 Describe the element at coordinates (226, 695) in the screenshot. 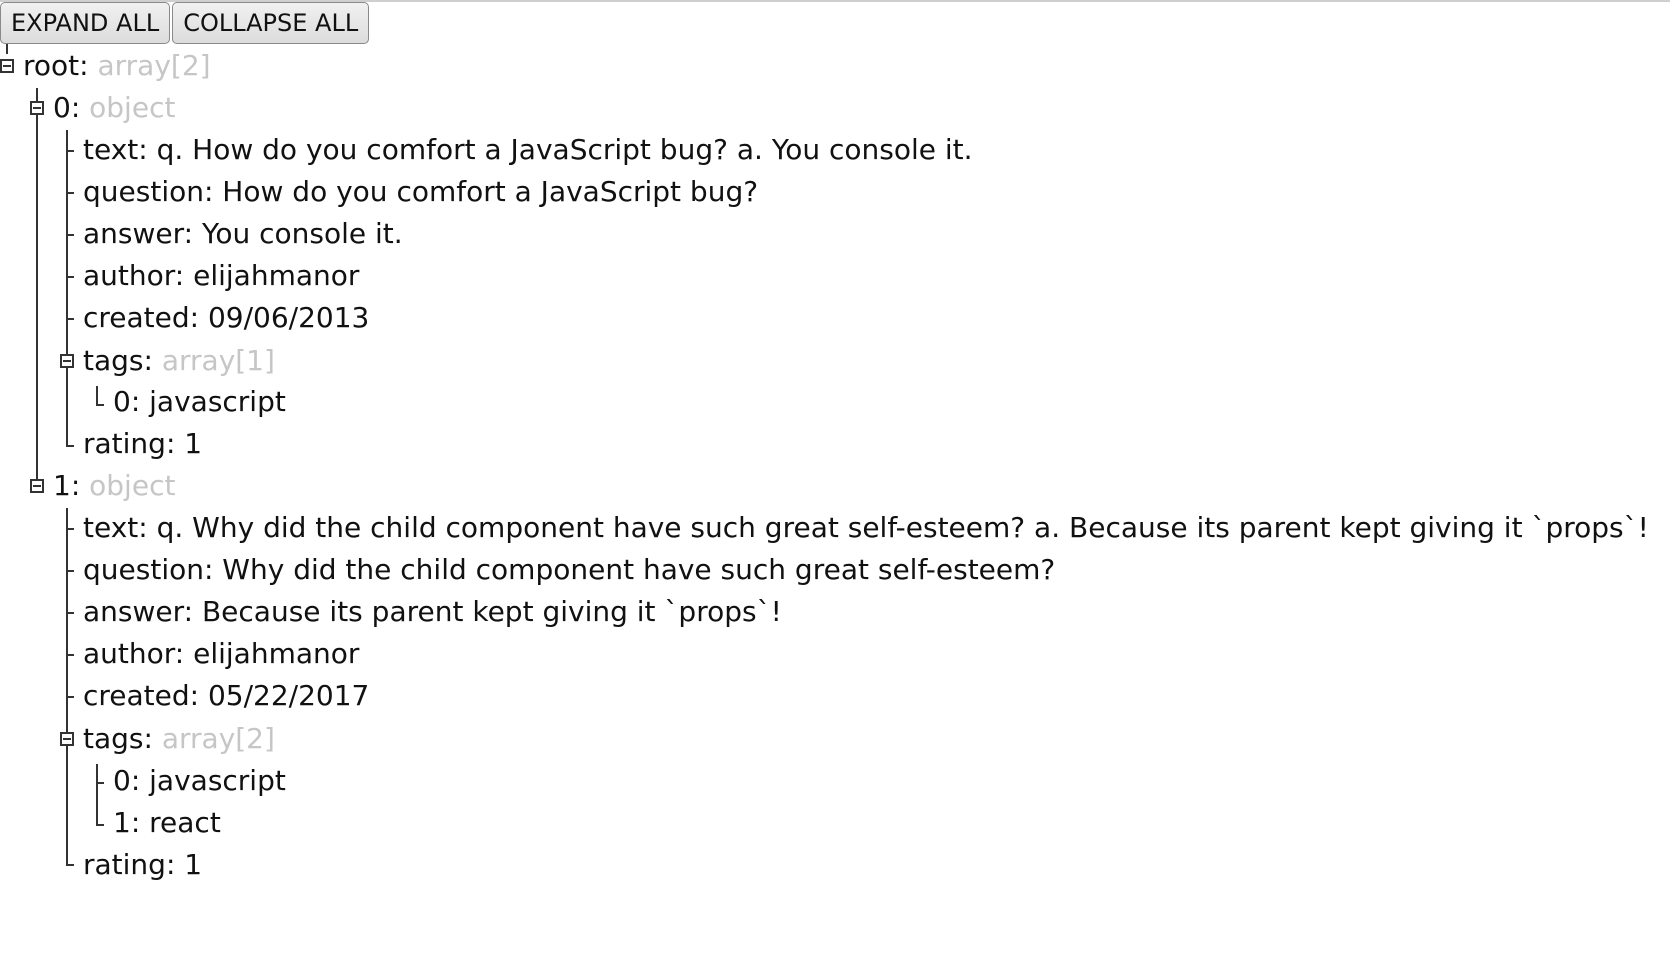

I see `tree-leaf-created: created: 05/22/2017` at that location.